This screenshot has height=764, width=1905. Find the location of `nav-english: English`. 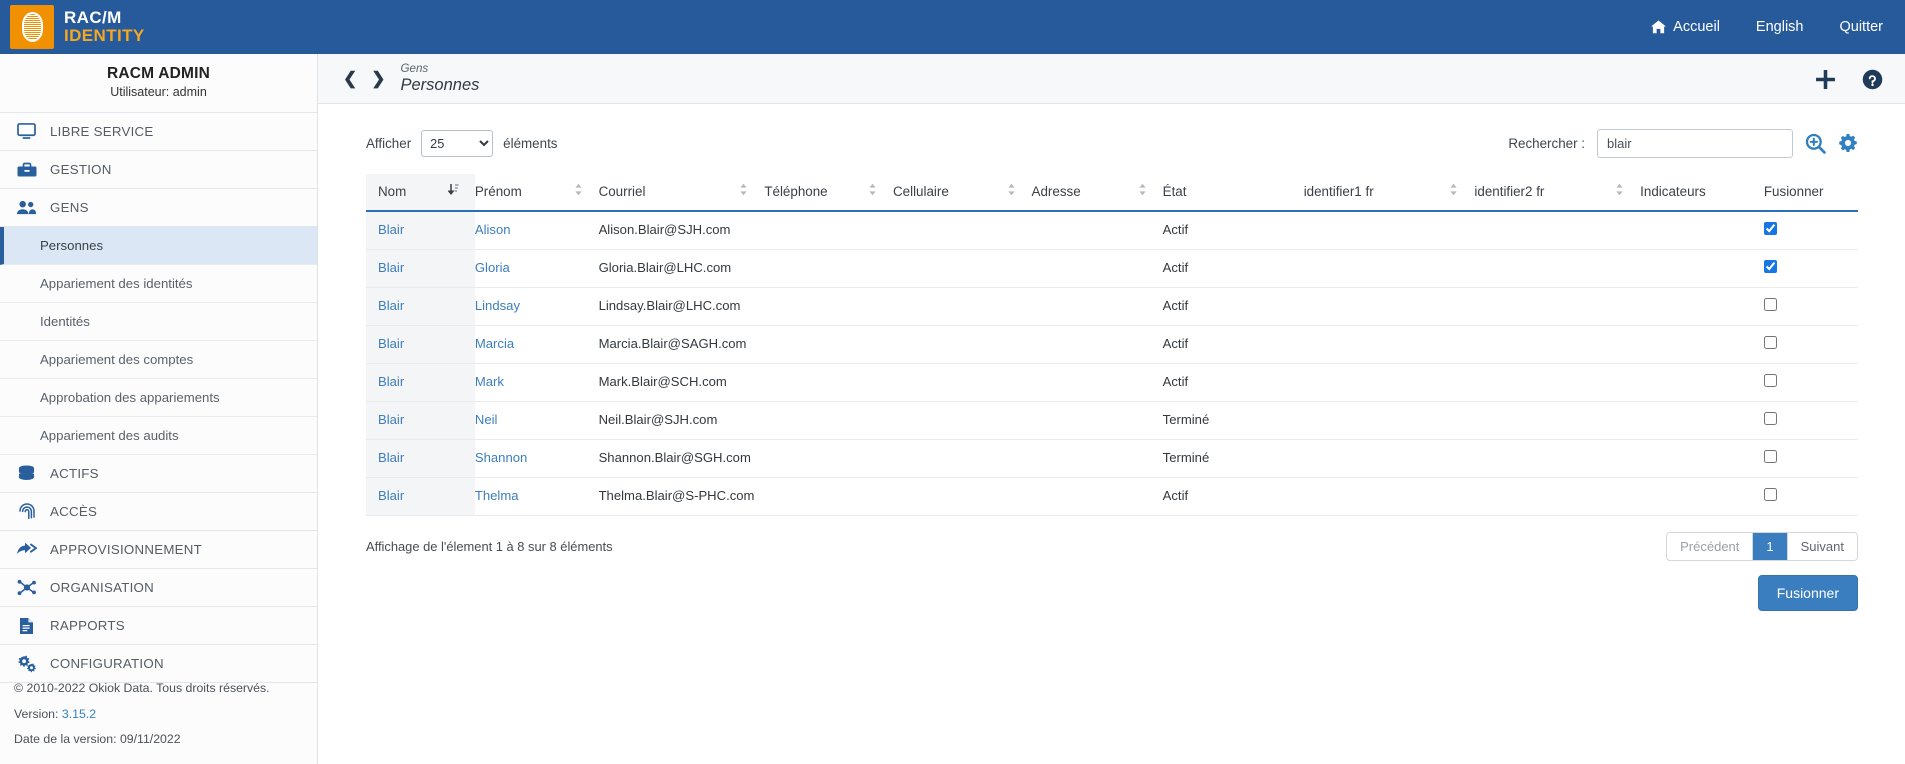

nav-english: English is located at coordinates (1780, 27).